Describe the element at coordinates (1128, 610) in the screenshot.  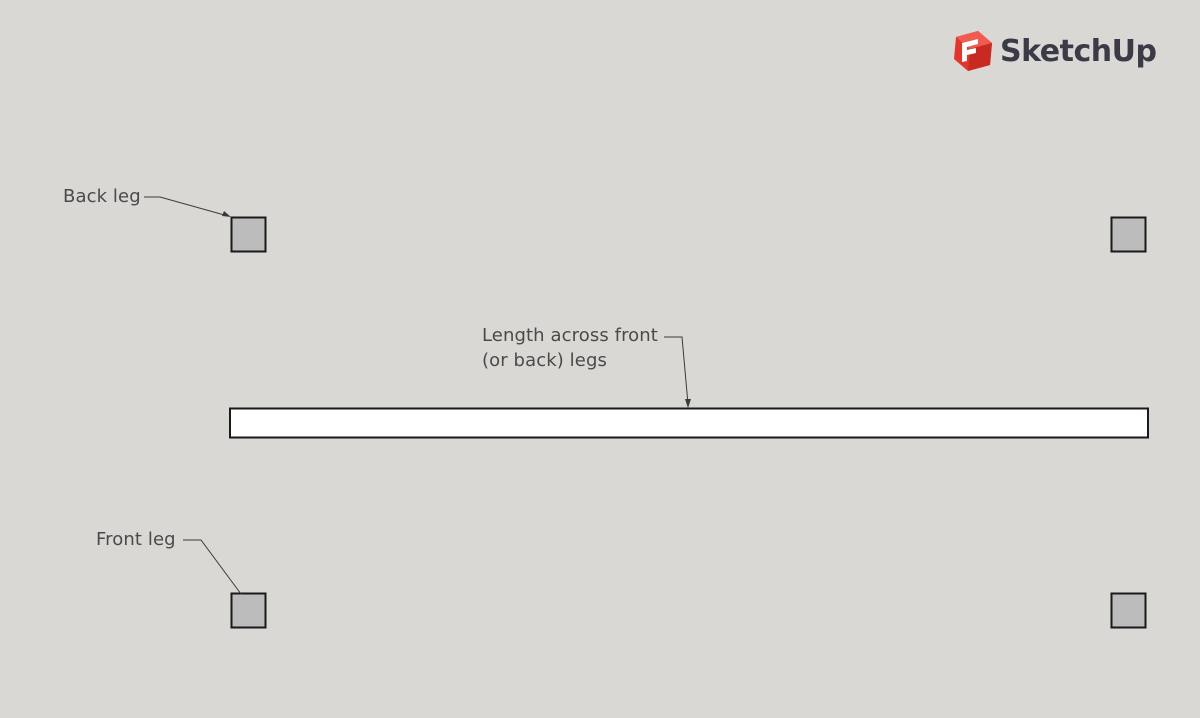
I see `front-right-leg` at that location.